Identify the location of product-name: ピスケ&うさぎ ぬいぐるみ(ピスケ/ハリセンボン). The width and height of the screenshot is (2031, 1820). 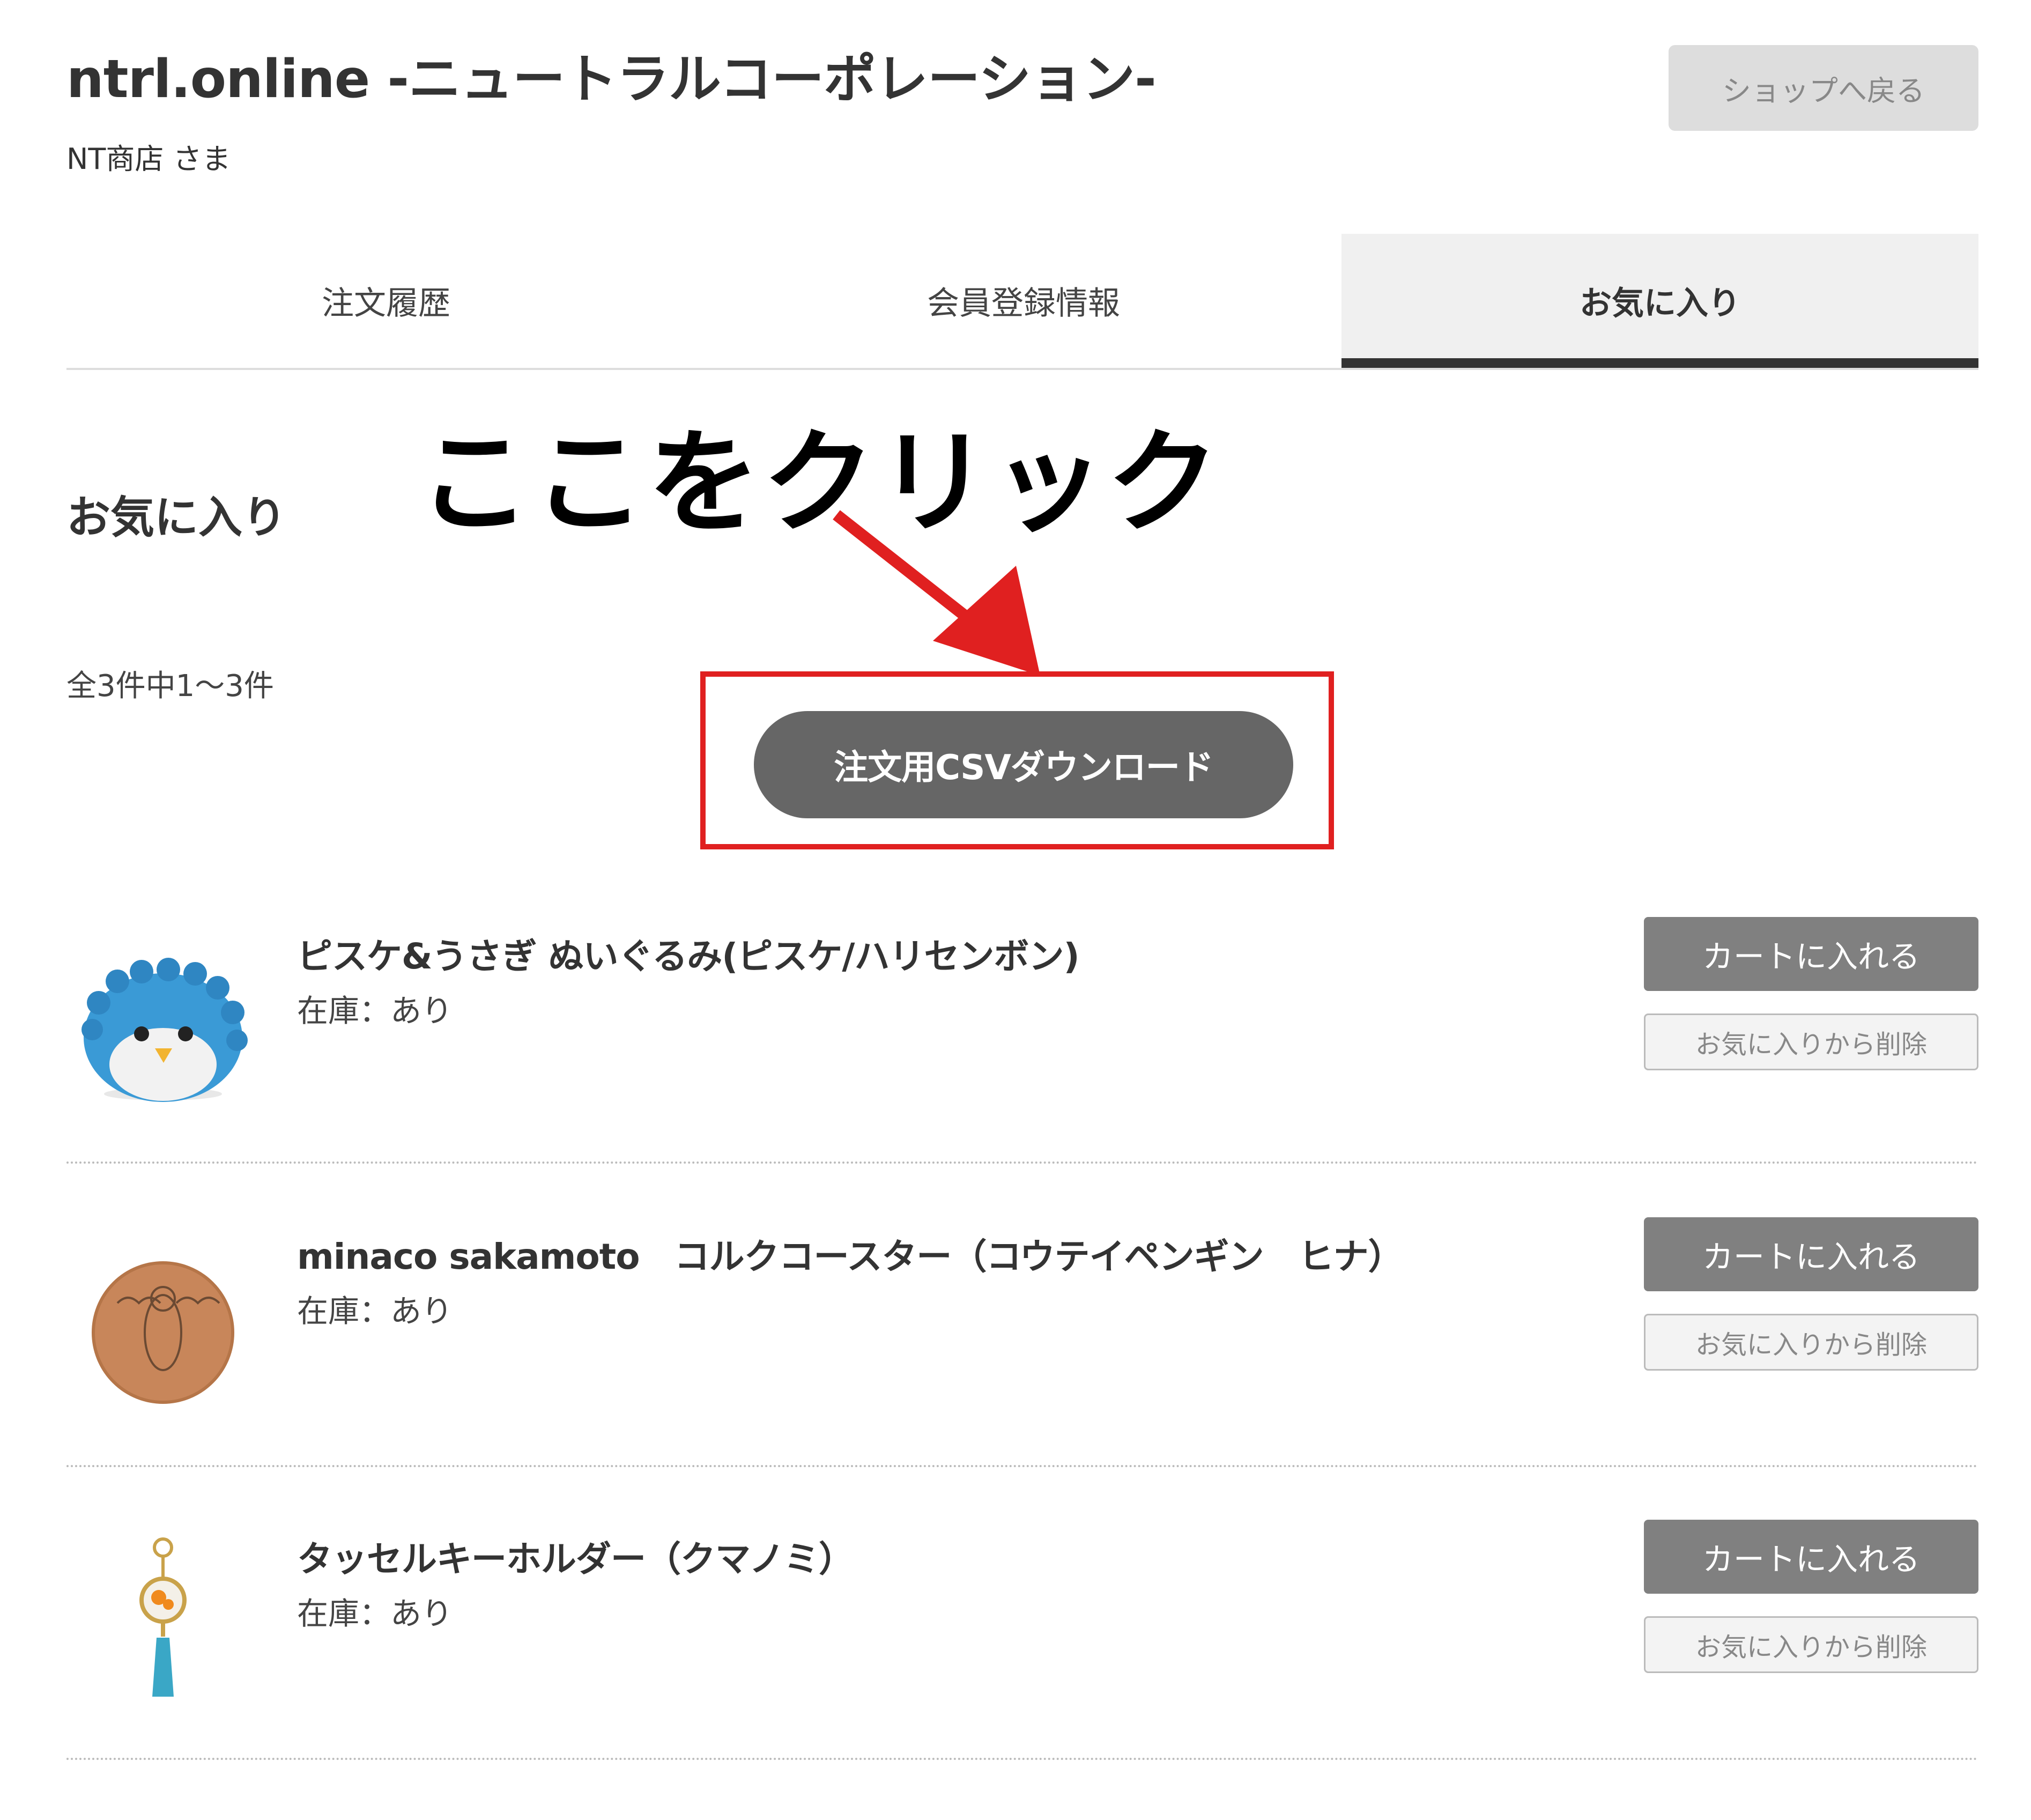
(688, 953).